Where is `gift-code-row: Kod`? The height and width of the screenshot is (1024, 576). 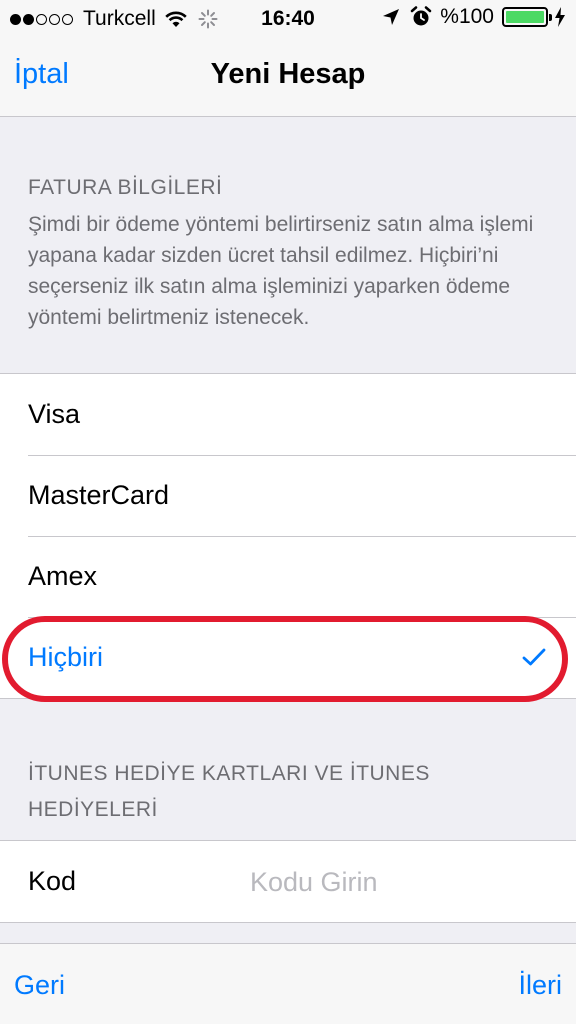 gift-code-row: Kod is located at coordinates (288, 882).